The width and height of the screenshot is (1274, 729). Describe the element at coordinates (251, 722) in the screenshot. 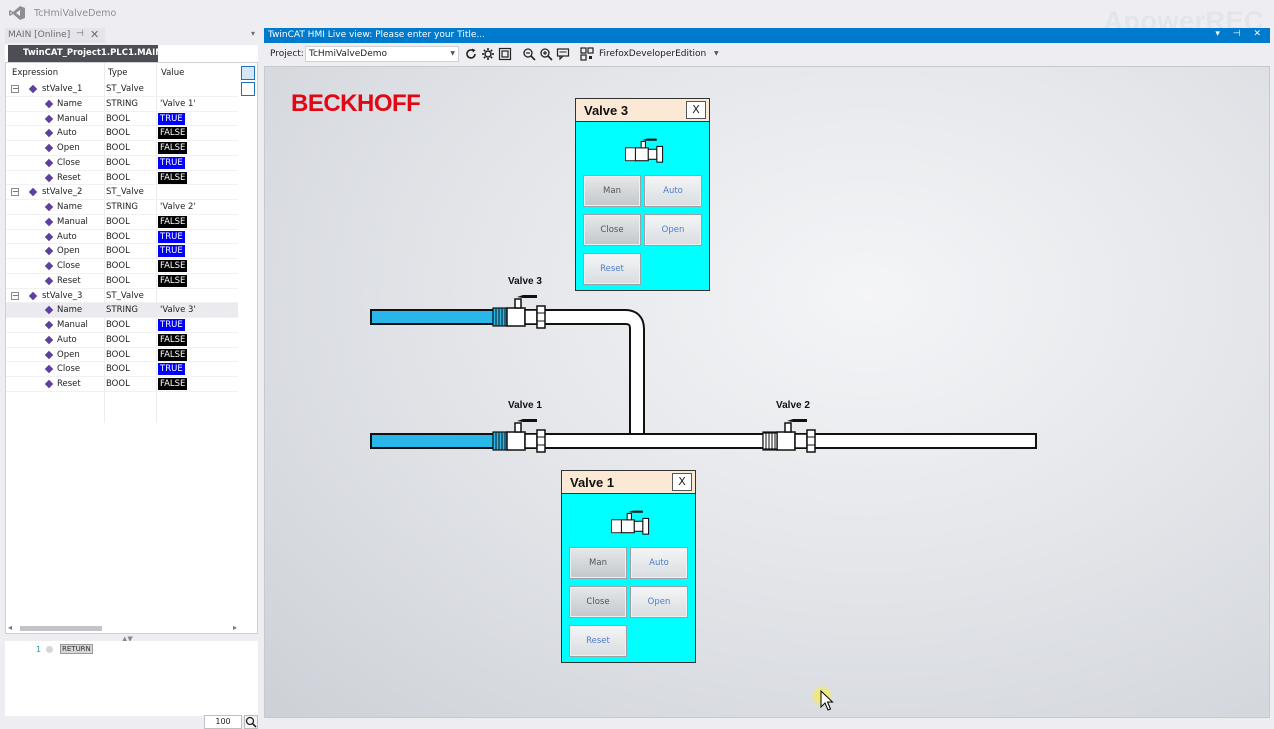

I see `zoom-magnifier-icon` at that location.